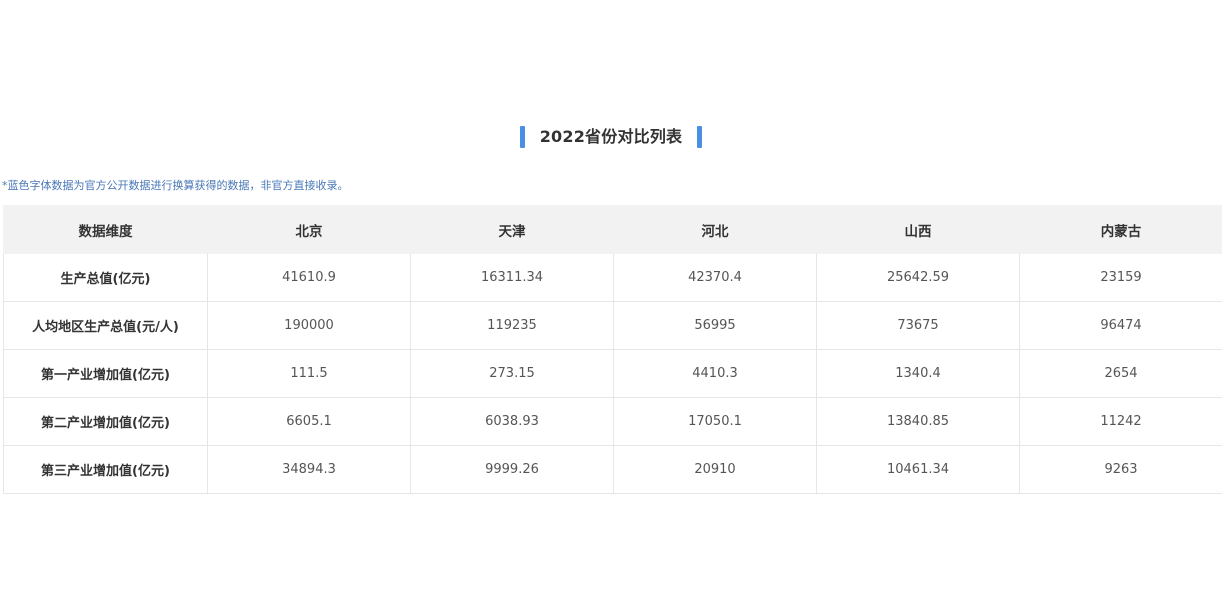  What do you see at coordinates (1120, 373) in the screenshot?
I see `table-cell: 2654` at bounding box center [1120, 373].